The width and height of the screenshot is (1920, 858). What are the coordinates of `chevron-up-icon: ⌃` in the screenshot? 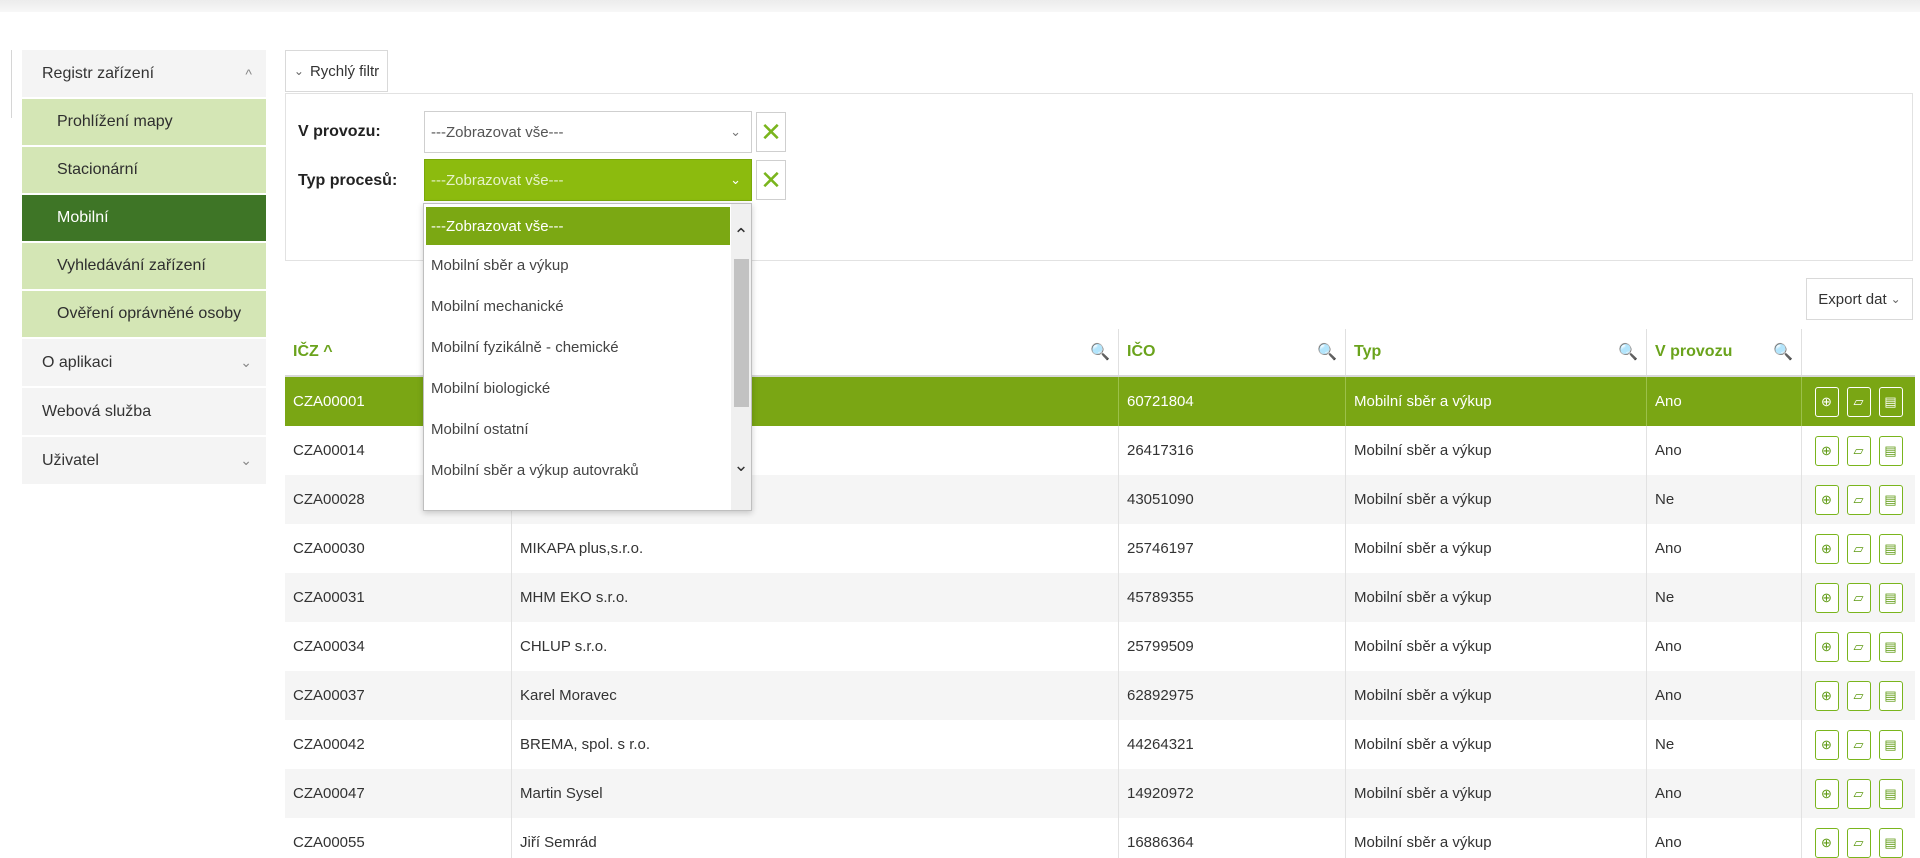 It's located at (741, 235).